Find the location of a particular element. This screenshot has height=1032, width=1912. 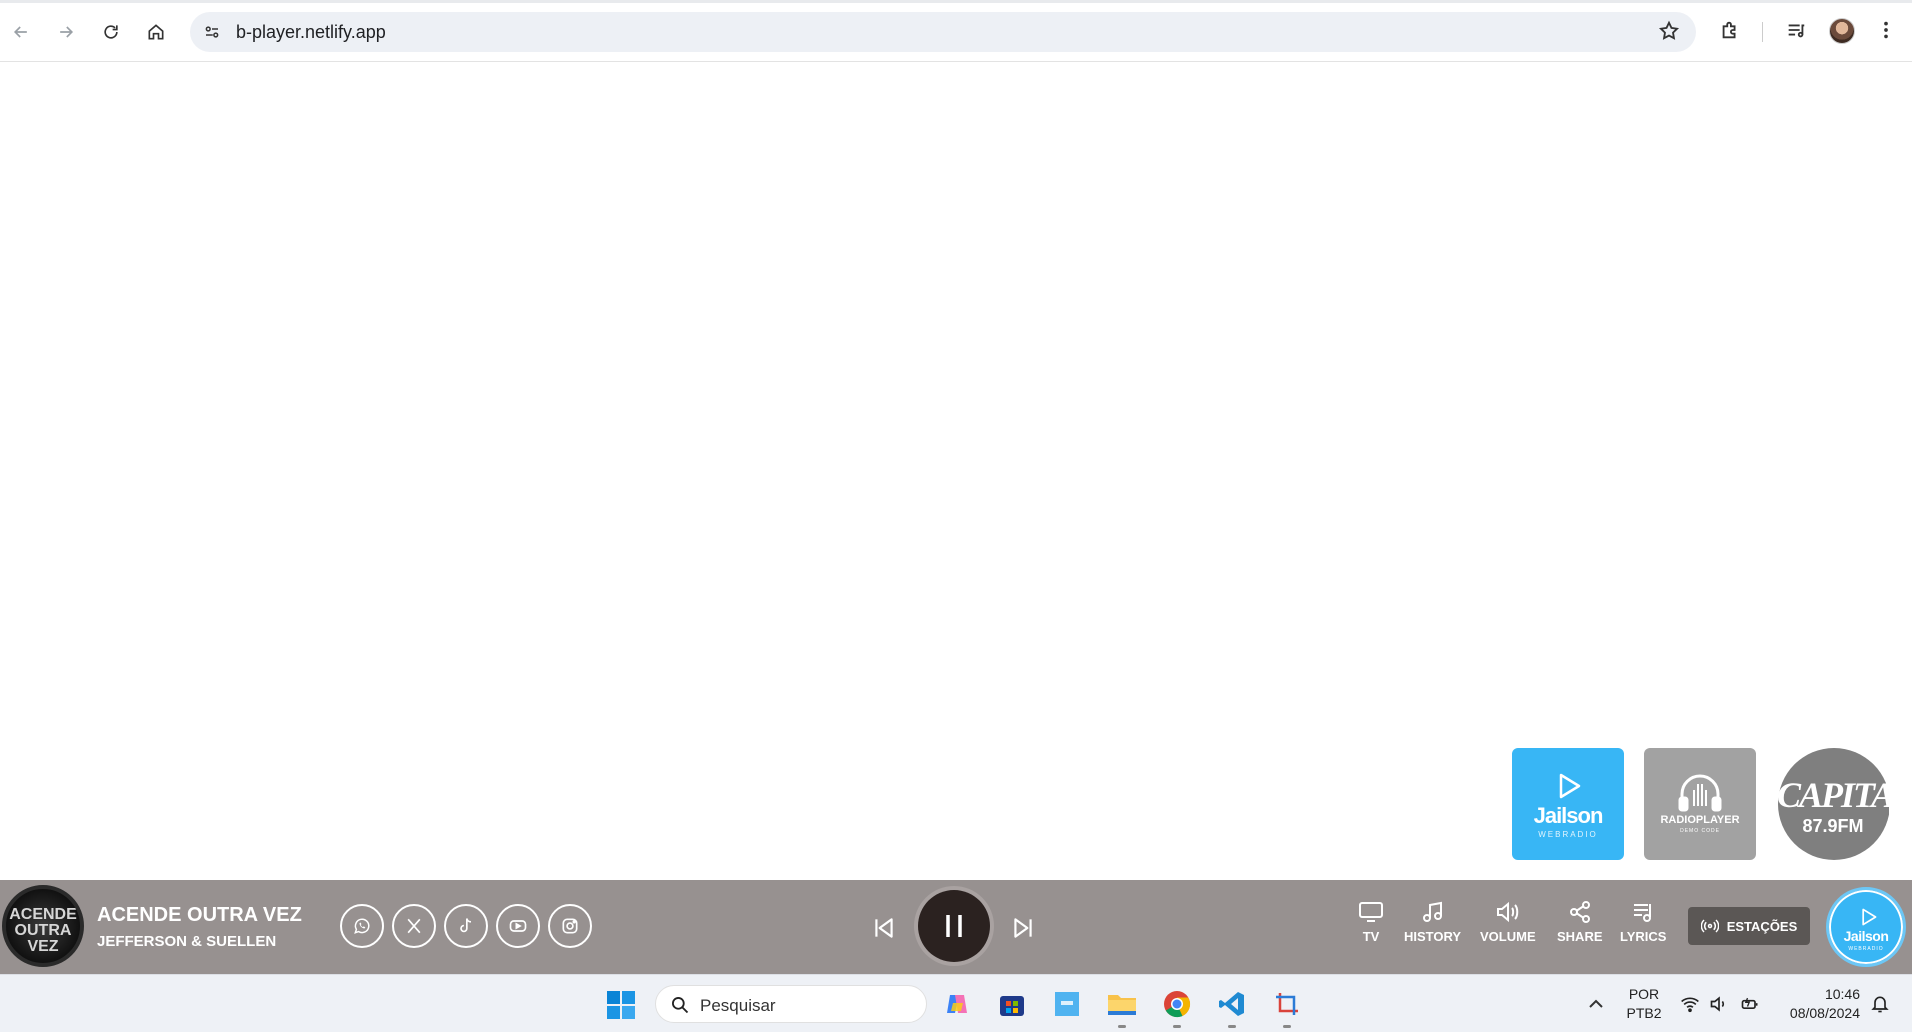

station-name: RADIOPLAYER is located at coordinates (1700, 820).